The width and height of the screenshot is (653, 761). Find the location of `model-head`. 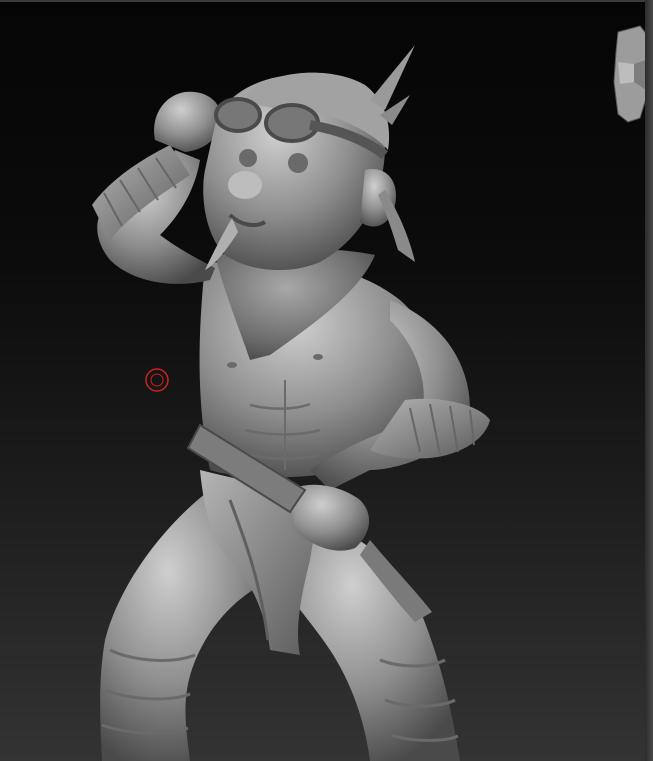

model-head is located at coordinates (309, 158).